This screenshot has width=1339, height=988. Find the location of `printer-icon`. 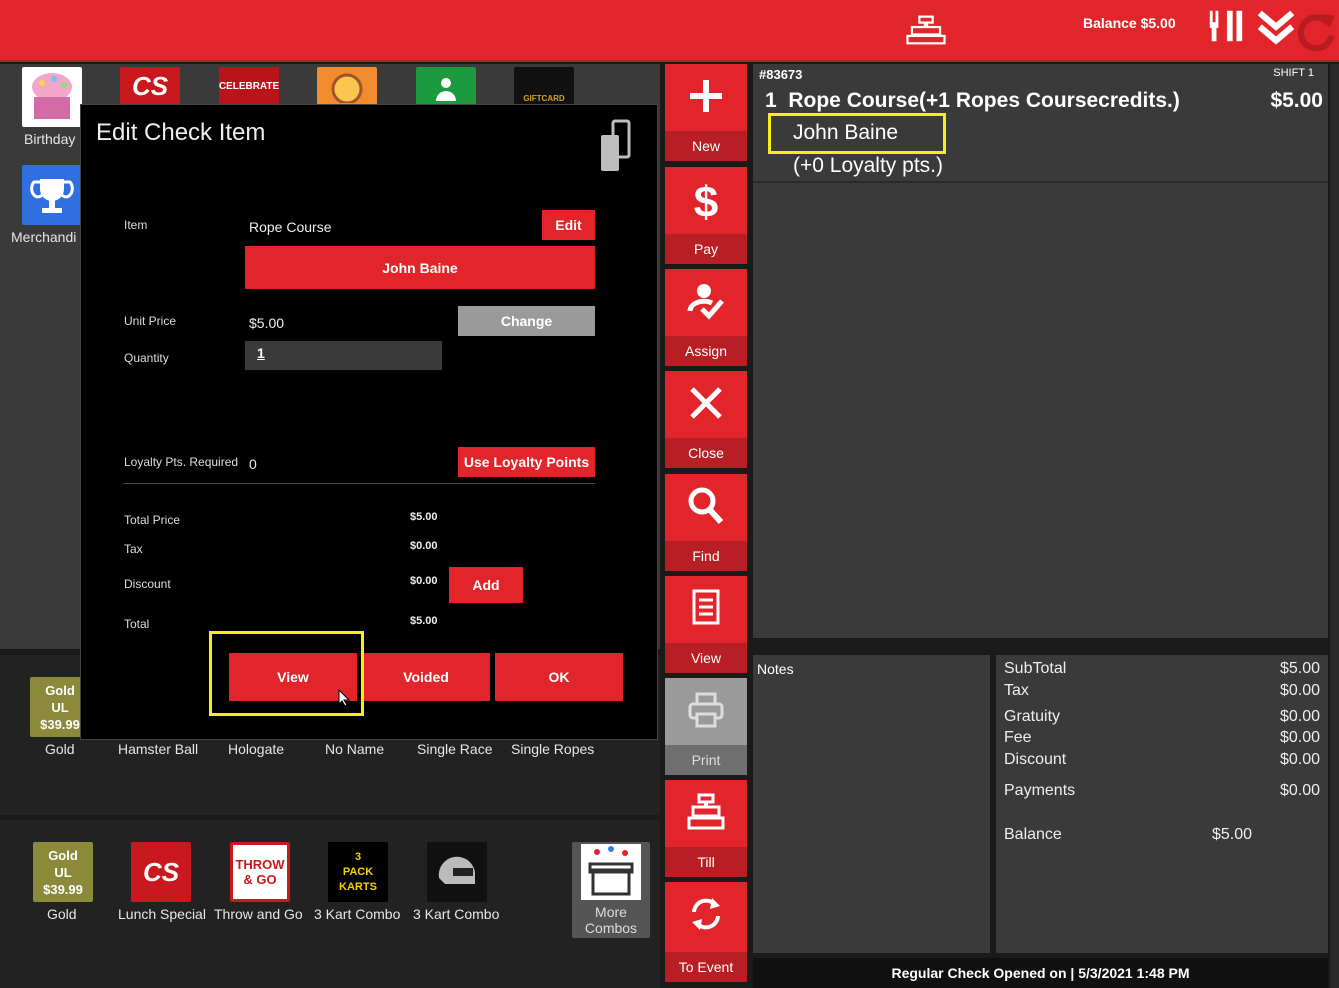

printer-icon is located at coordinates (706, 710).